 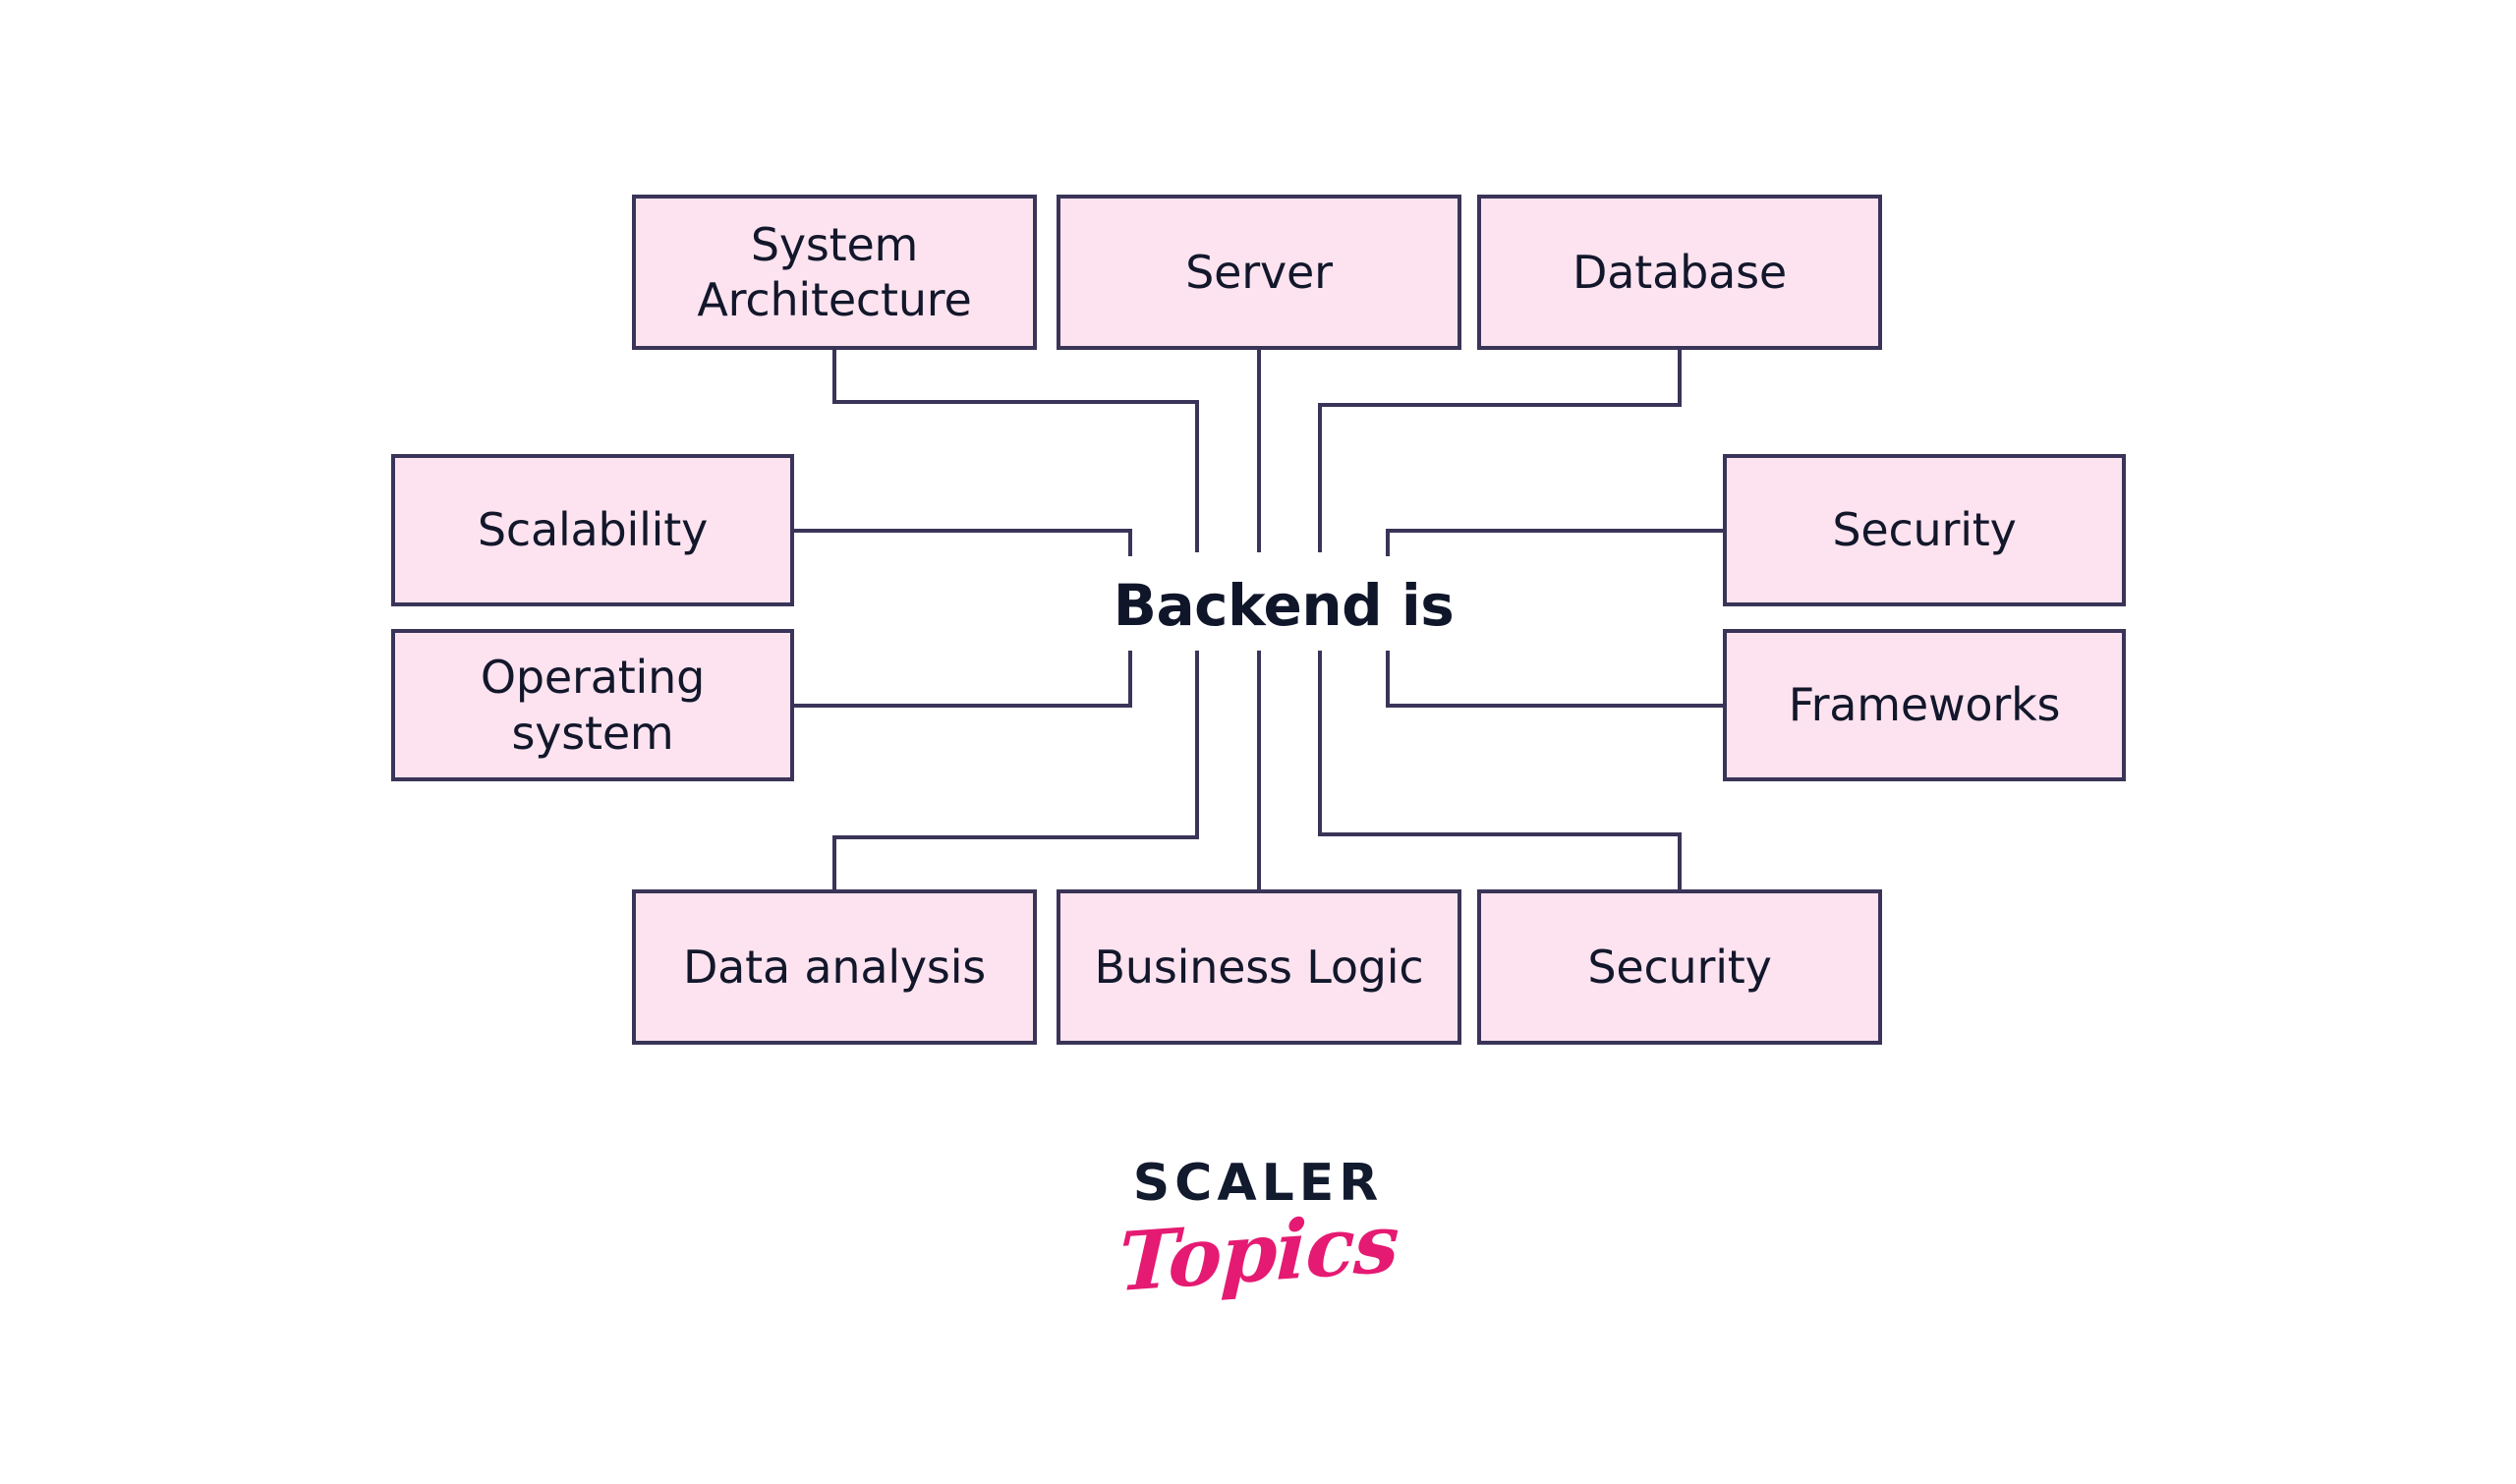 I want to click on brand-logo: SCALER Topics, so click(x=1258, y=1234).